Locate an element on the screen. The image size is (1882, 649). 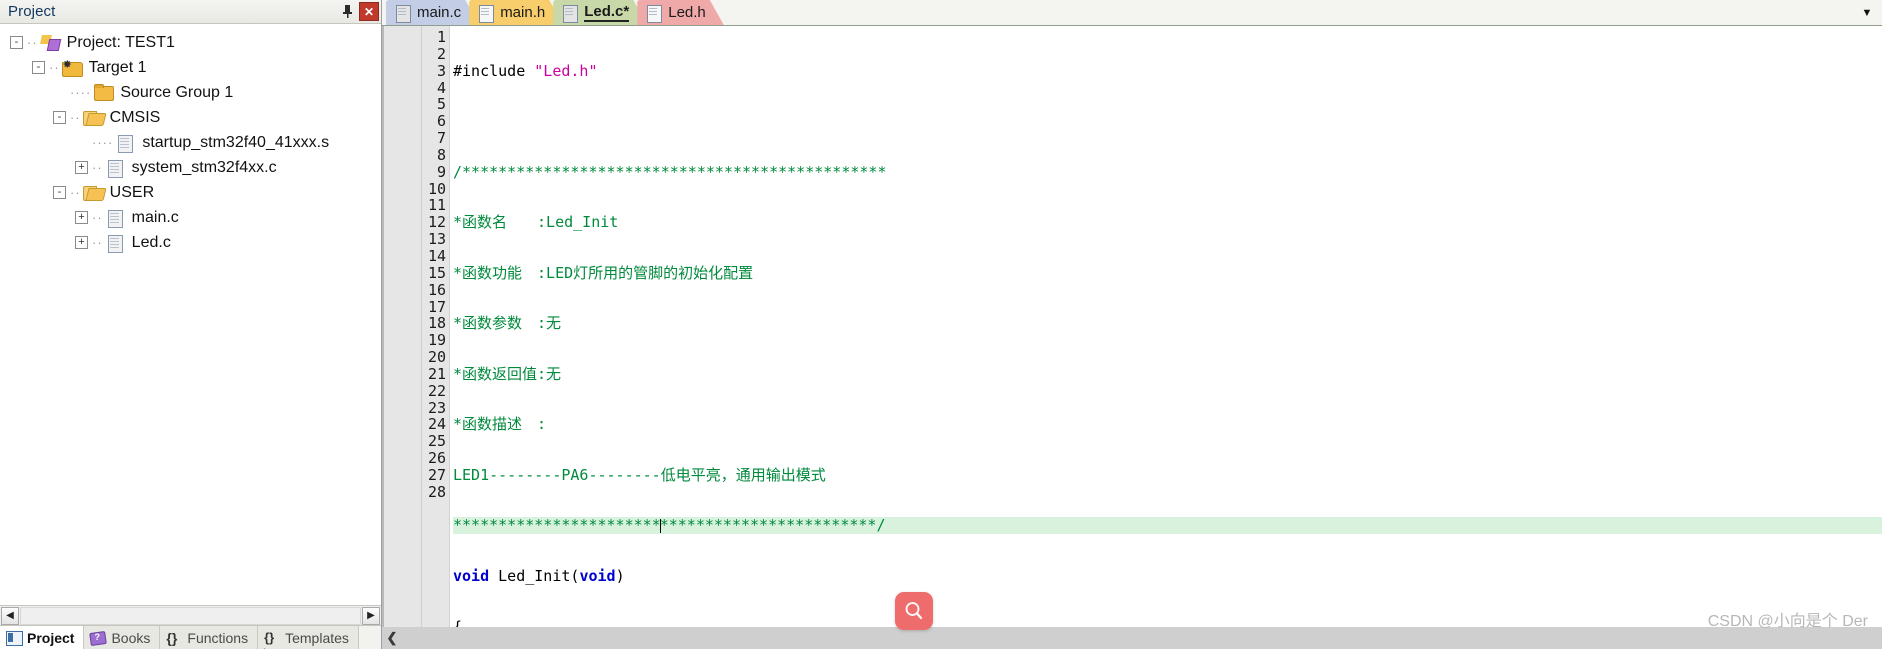
line-number: 24 is located at coordinates (436, 424).